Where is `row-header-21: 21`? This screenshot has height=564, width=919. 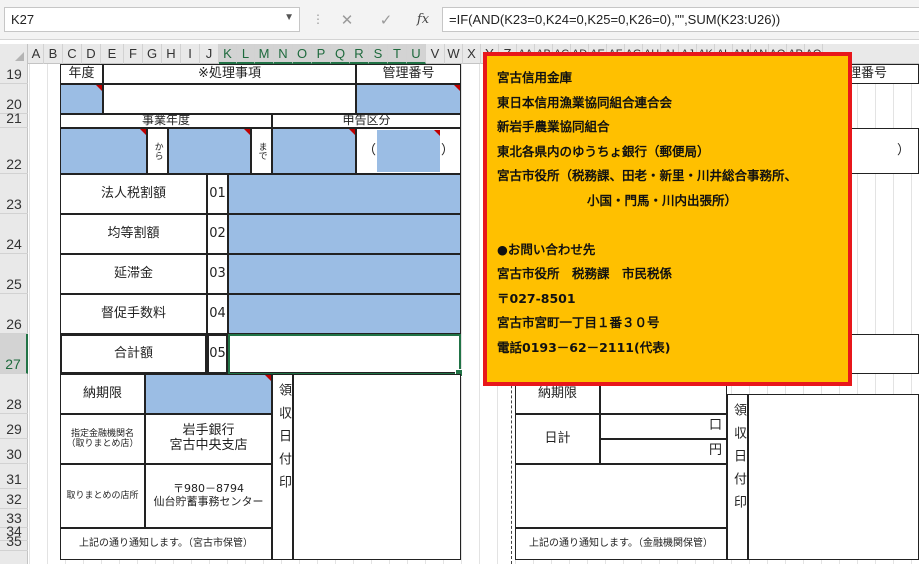 row-header-21: 21 is located at coordinates (14, 119).